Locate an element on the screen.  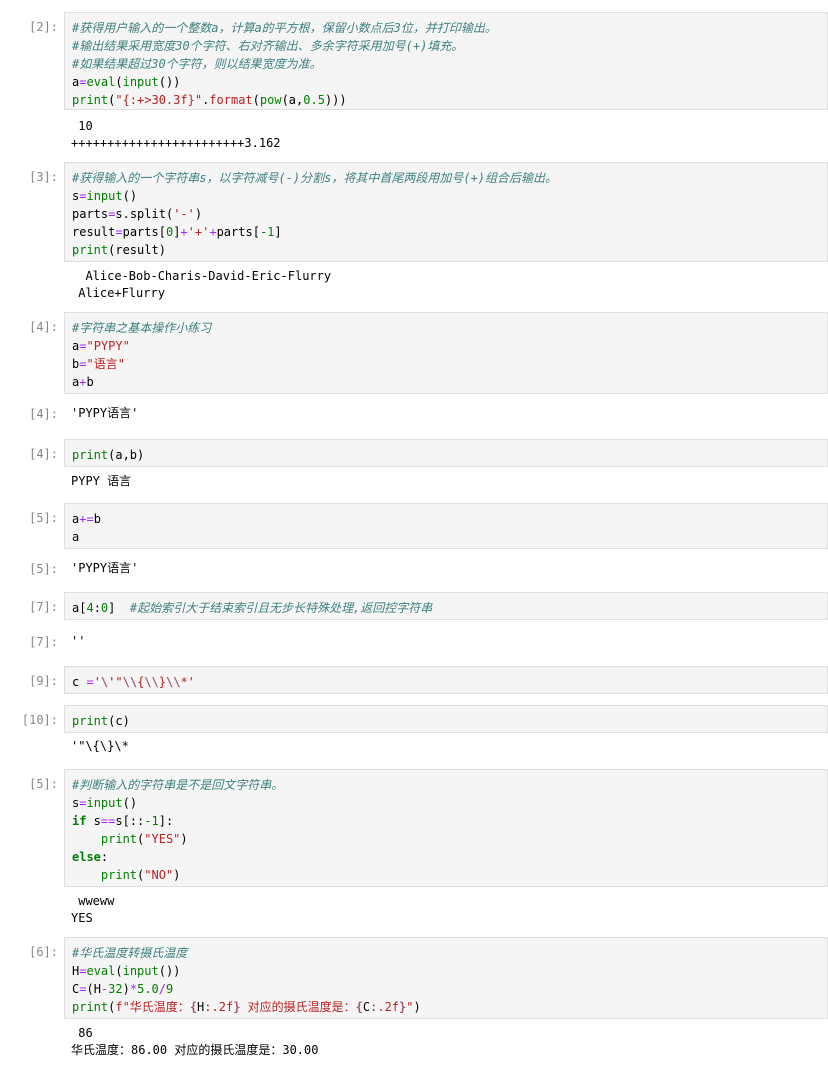
input-prompt: [6]: is located at coordinates (43, 952).